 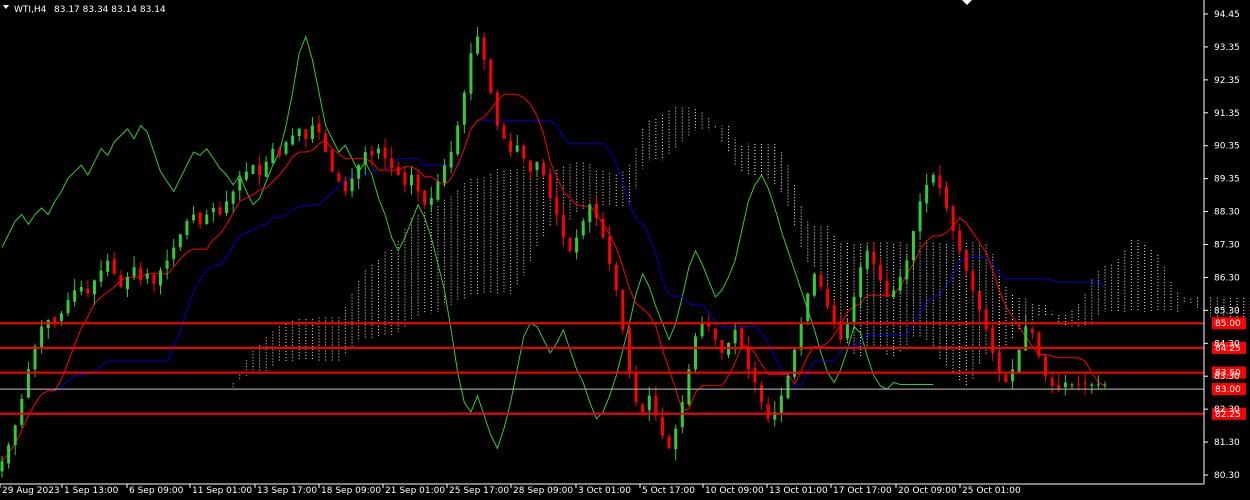 What do you see at coordinates (415, 491) in the screenshot?
I see `x-tick-label: 21 Sep 01:00` at bounding box center [415, 491].